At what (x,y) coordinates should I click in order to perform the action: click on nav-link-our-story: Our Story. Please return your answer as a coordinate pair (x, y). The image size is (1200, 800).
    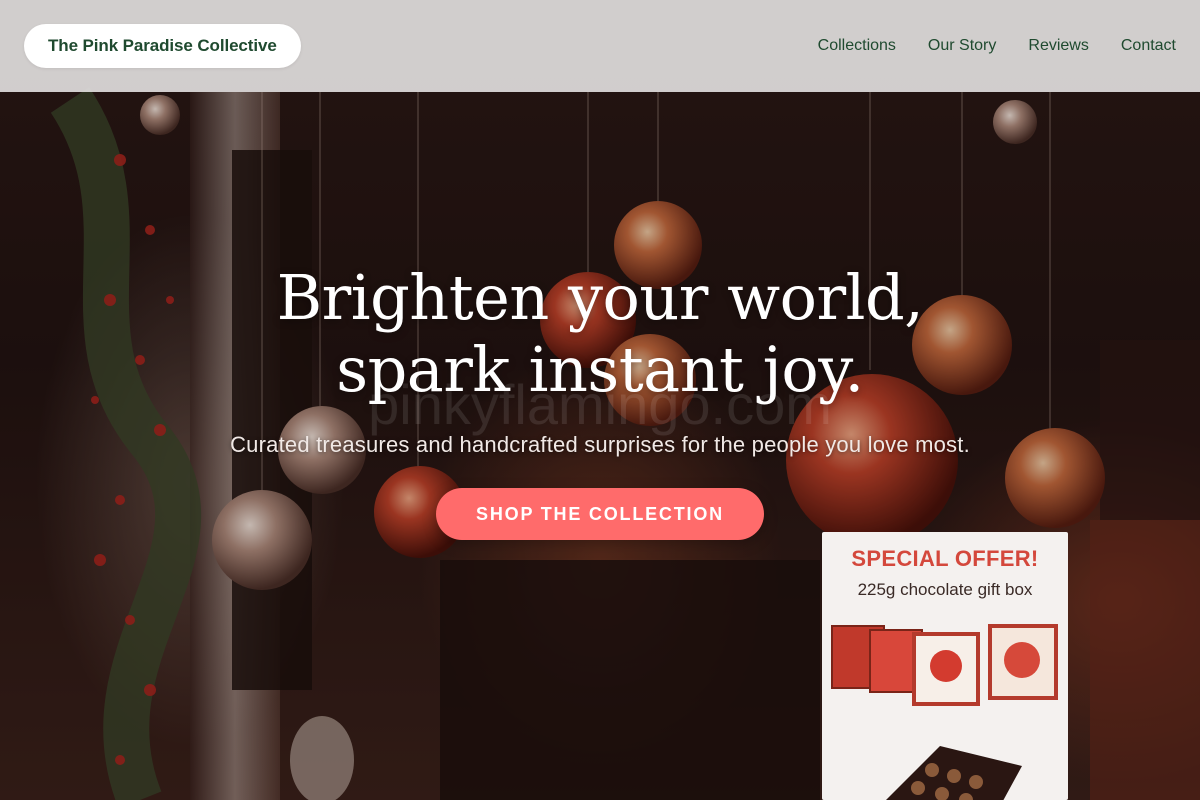
    Looking at the image, I should click on (962, 46).